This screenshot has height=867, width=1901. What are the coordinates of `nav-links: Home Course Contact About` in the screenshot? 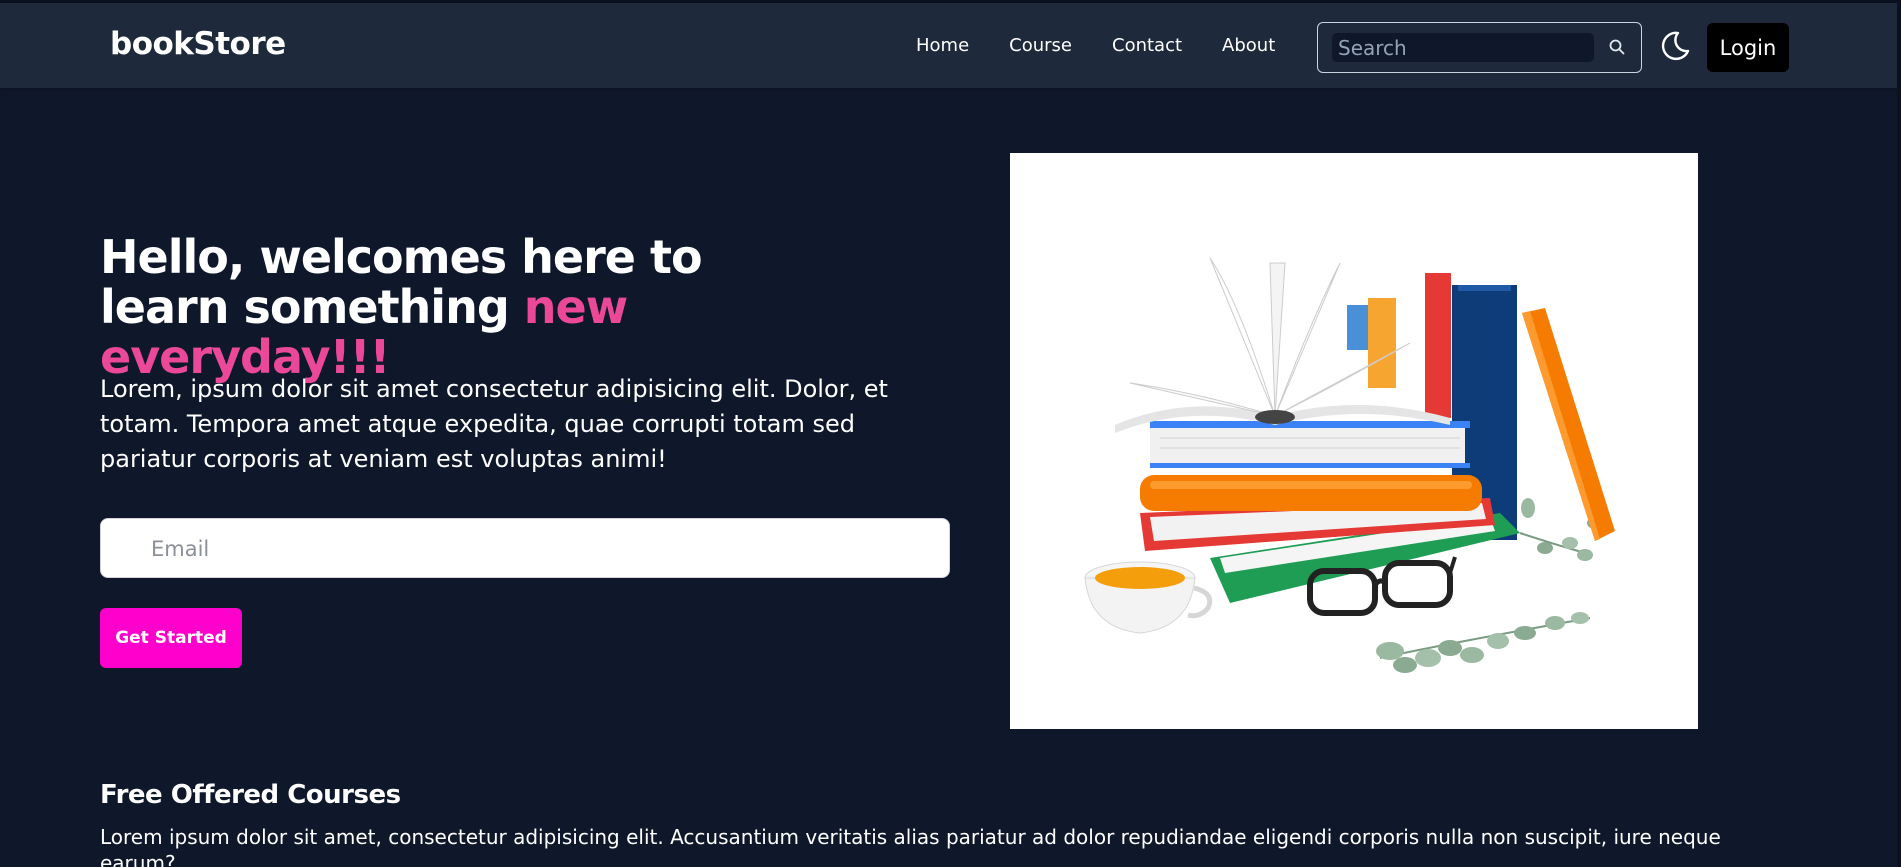 It's located at (1095, 45).